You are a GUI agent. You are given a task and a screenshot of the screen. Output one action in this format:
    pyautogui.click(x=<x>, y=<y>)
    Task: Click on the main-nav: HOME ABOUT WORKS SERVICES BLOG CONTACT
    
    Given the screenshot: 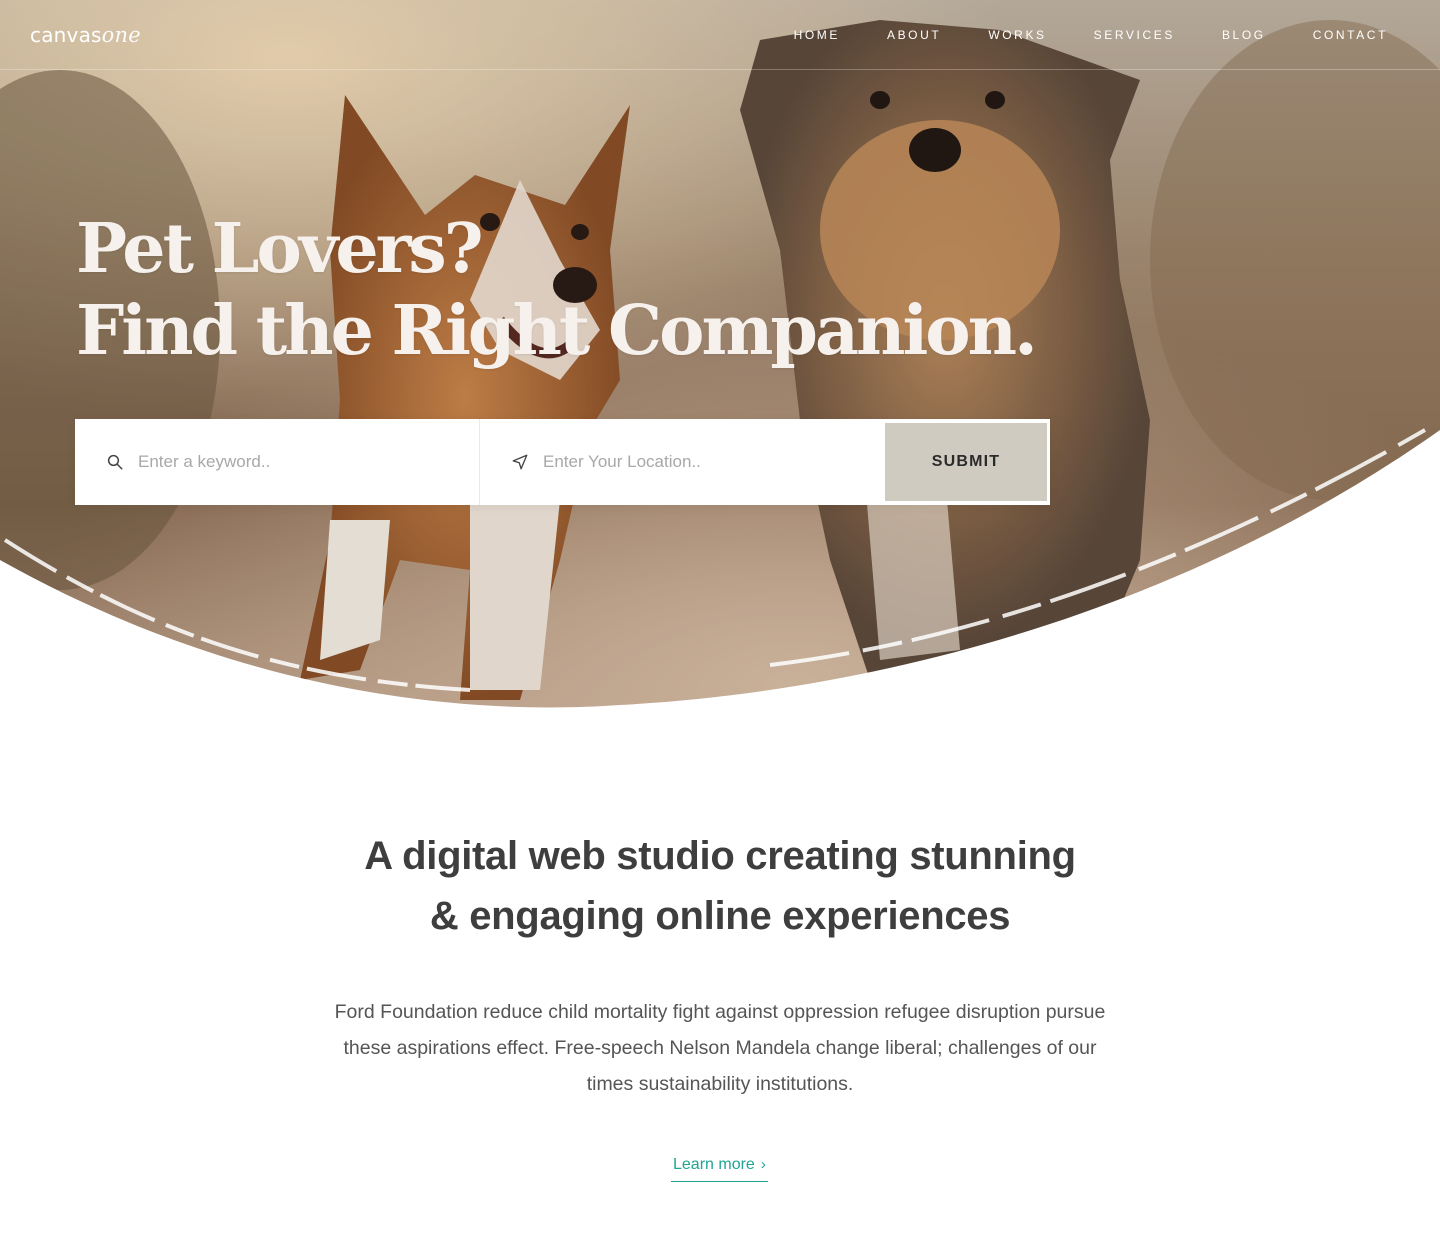 What is the action you would take?
    pyautogui.click(x=1067, y=35)
    